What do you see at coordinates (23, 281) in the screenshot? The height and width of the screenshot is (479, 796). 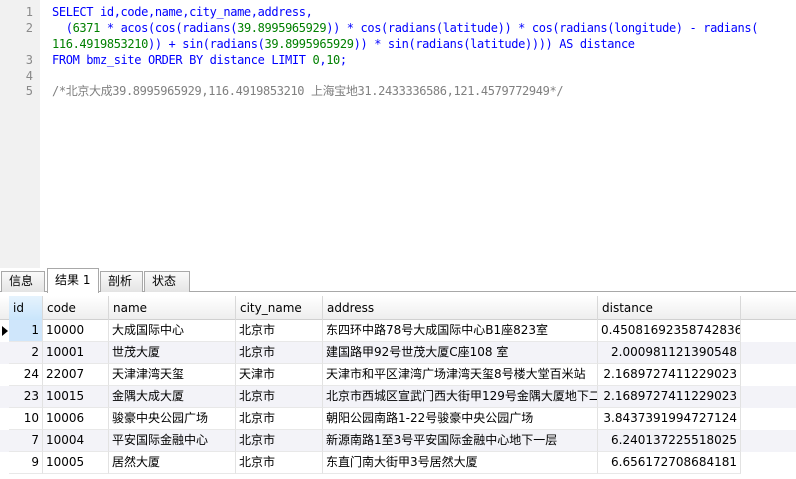 I see `tab-info: 信息` at bounding box center [23, 281].